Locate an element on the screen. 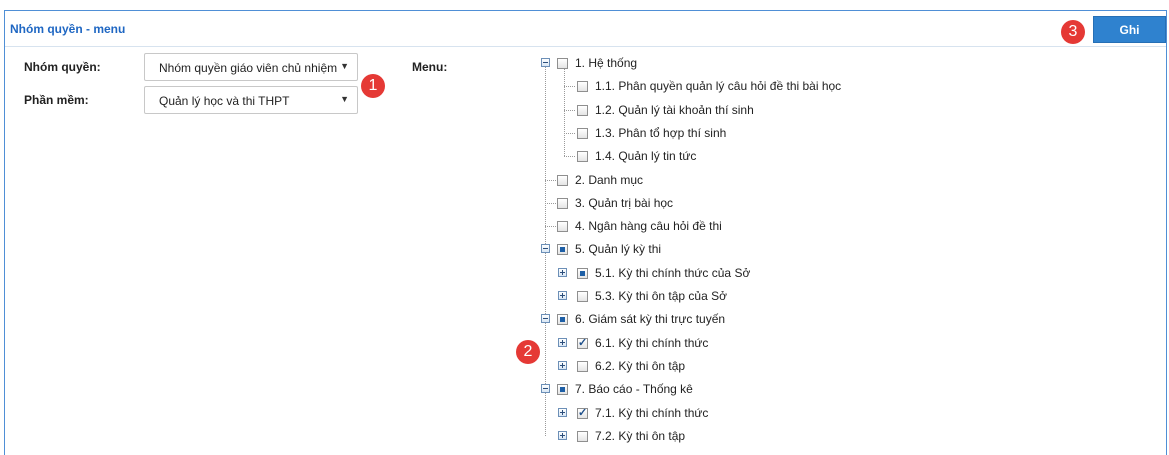 The width and height of the screenshot is (1169, 455). tree-item-label: 7. Báo cáo - Thống kê is located at coordinates (634, 389).